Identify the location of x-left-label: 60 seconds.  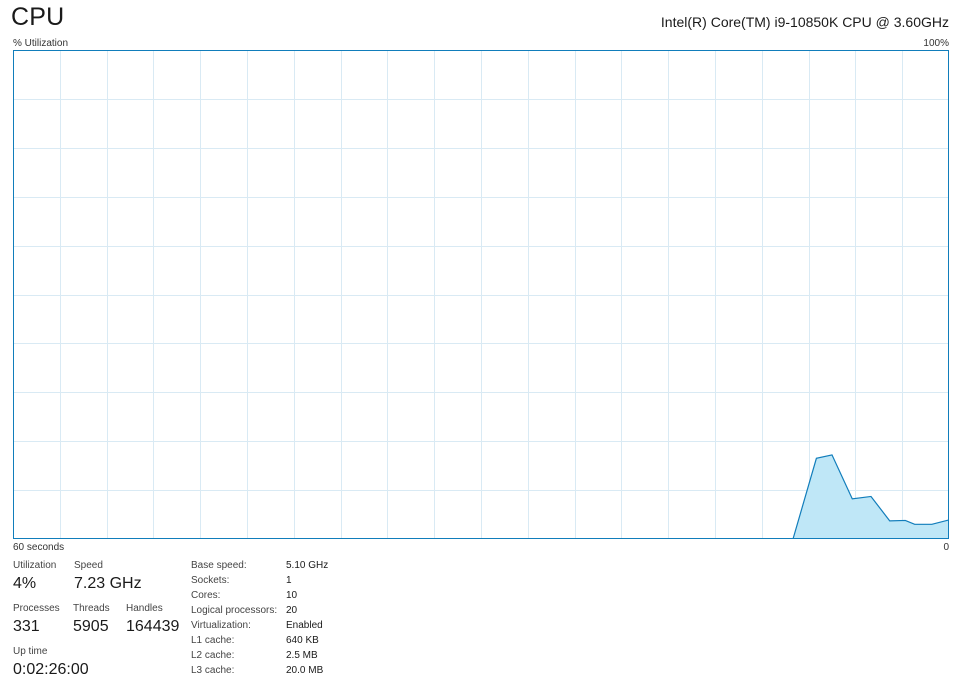
(39, 547).